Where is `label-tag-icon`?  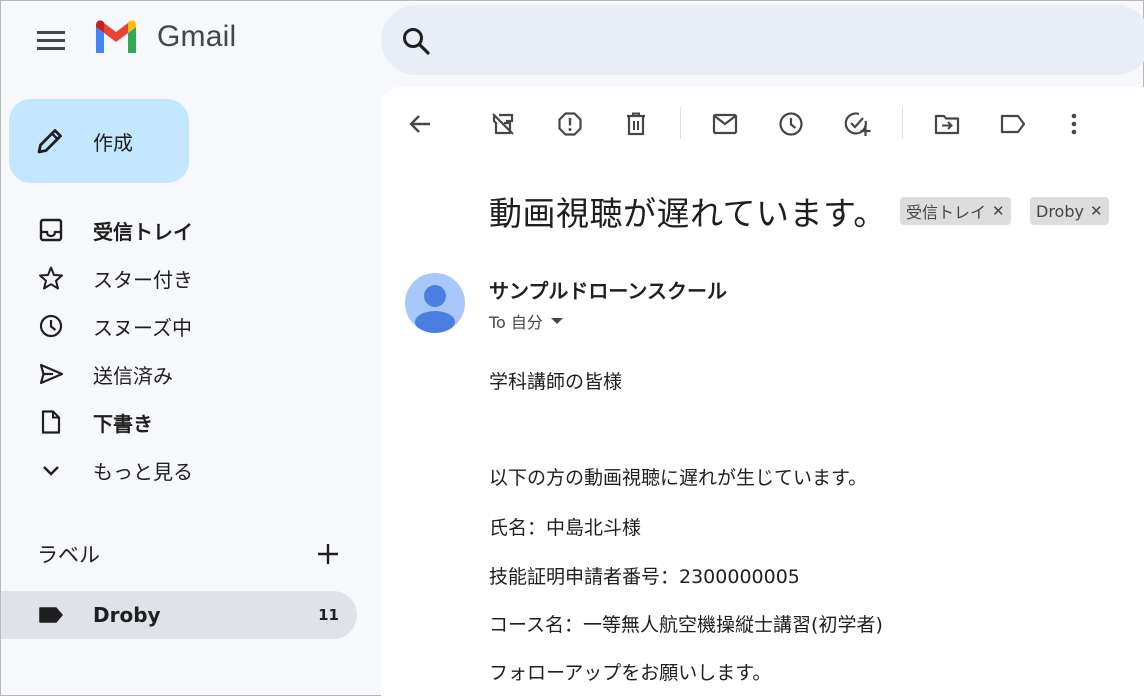
label-tag-icon is located at coordinates (51, 615).